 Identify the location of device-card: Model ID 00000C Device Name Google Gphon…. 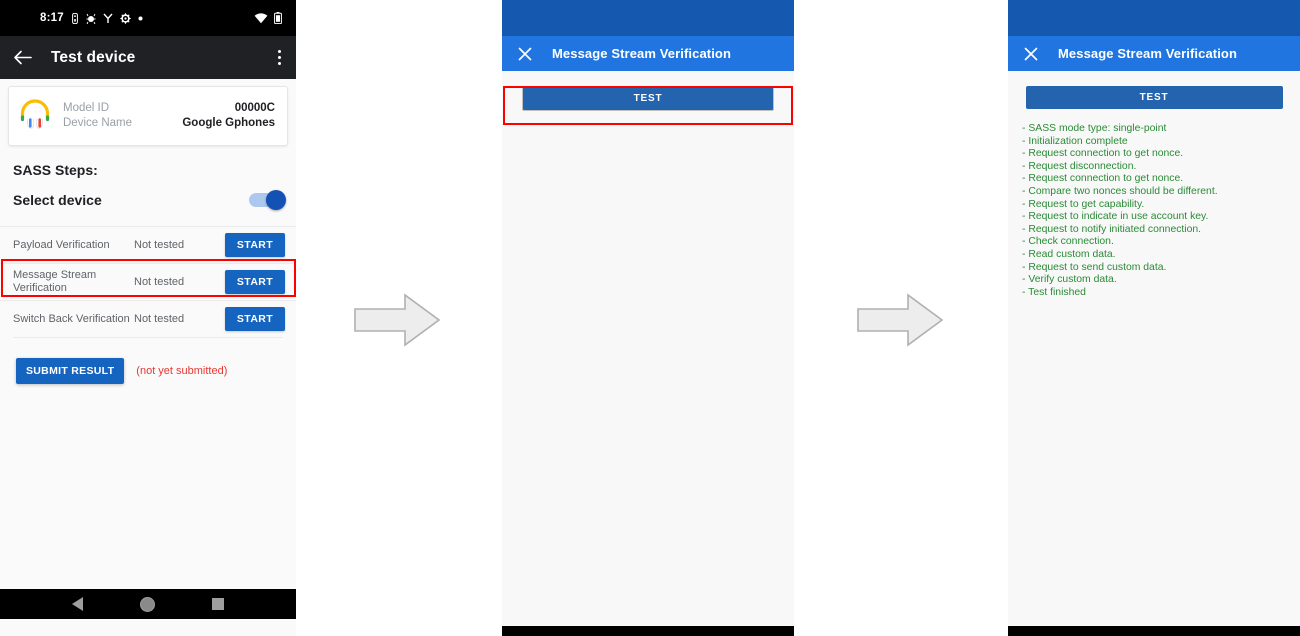
(148, 116).